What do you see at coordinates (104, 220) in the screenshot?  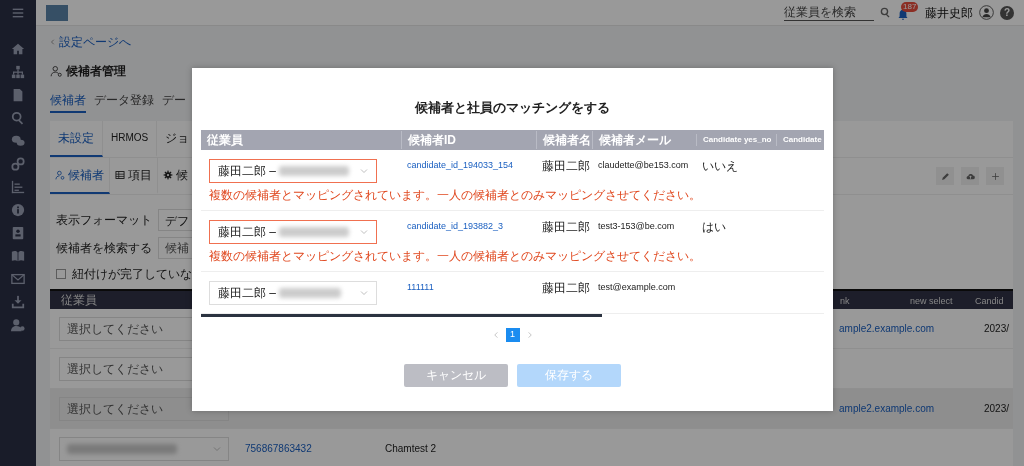 I see `field-label: 表示フォーマット` at bounding box center [104, 220].